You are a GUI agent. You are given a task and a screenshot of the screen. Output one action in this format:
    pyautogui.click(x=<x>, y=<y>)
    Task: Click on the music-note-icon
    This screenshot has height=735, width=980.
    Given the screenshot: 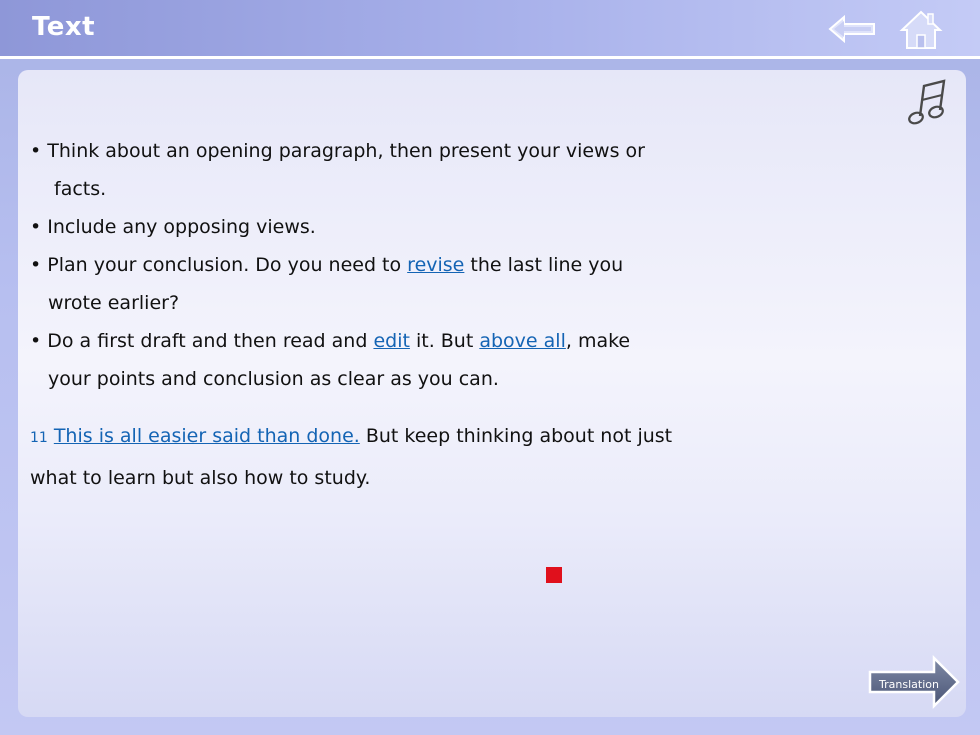 What is the action you would take?
    pyautogui.click(x=927, y=102)
    